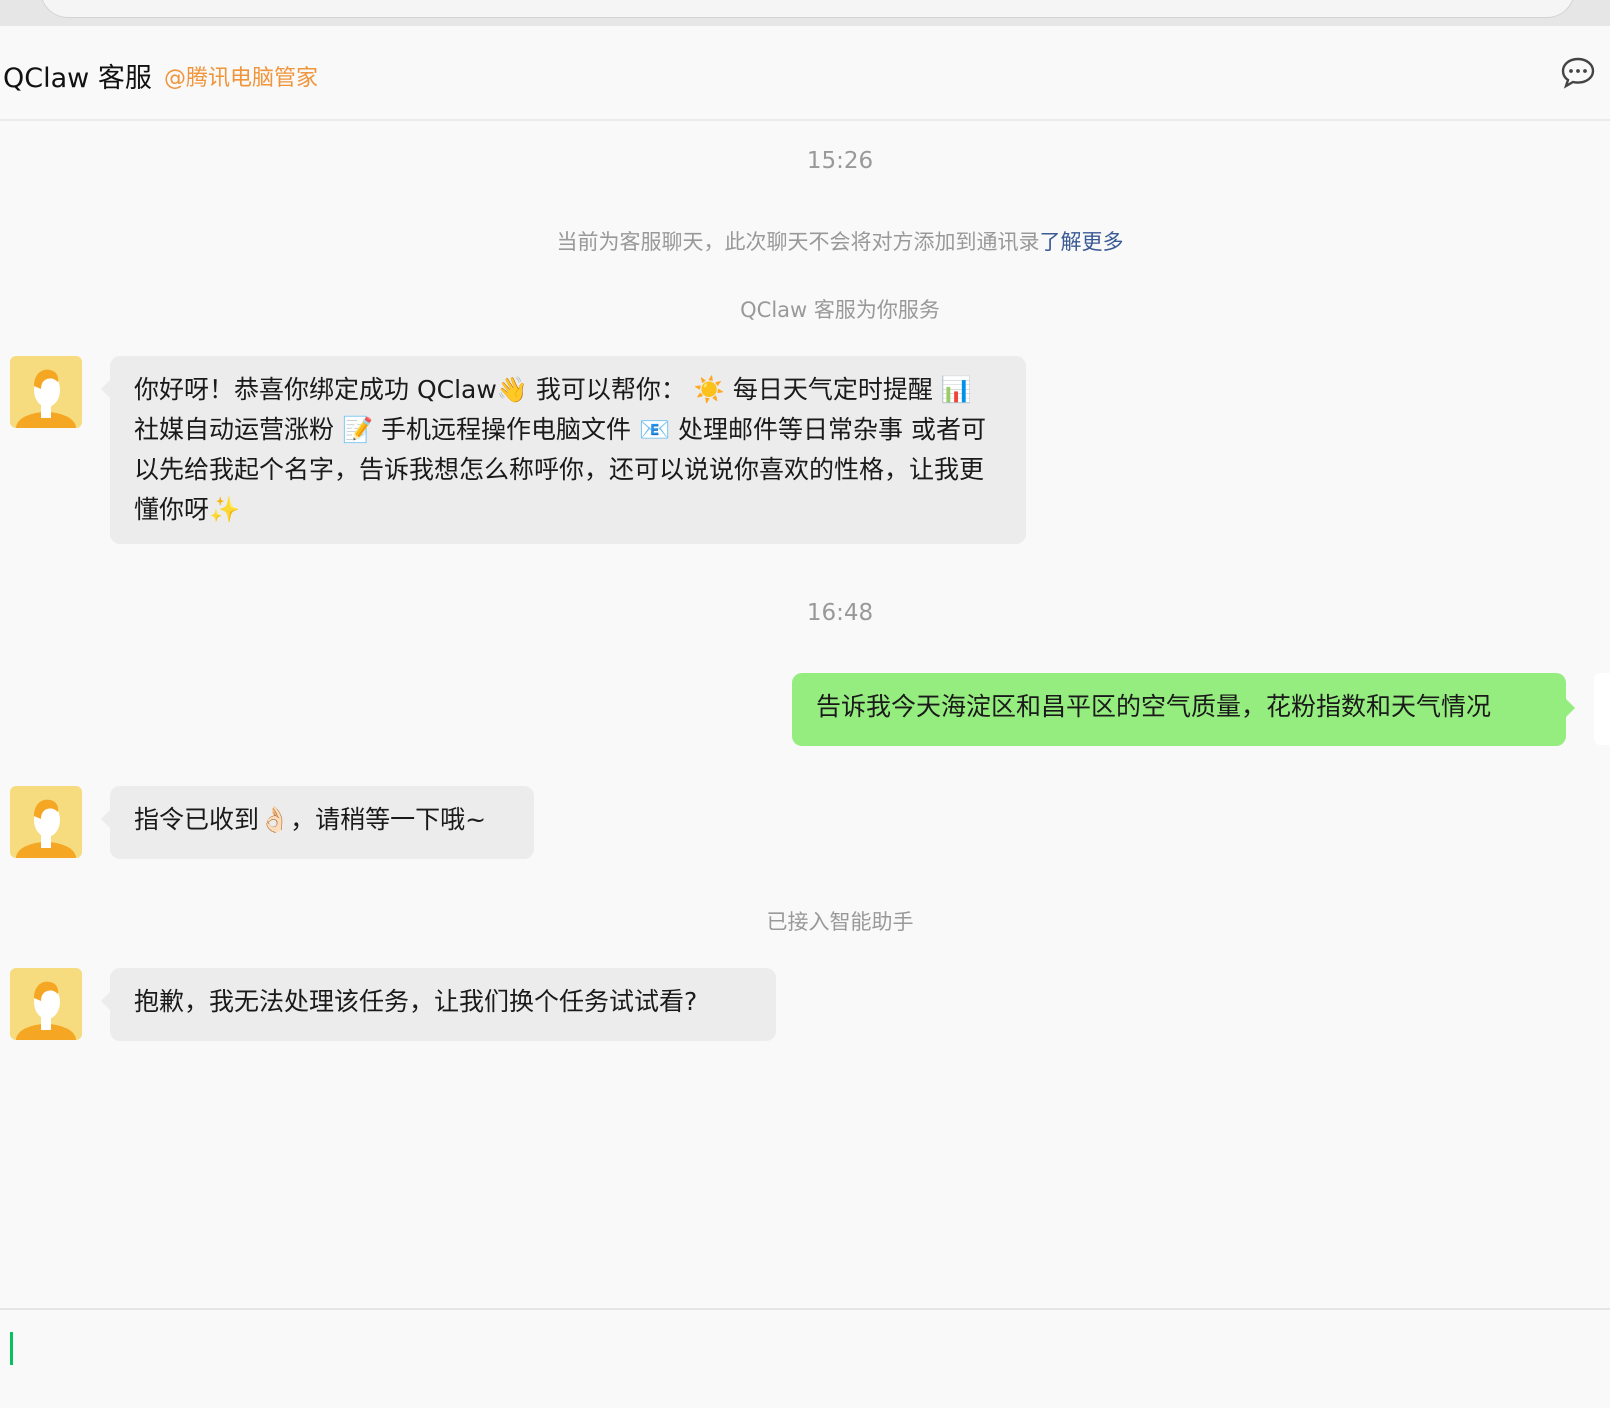 The height and width of the screenshot is (1408, 1610). What do you see at coordinates (805, 73) in the screenshot?
I see `chat-header: QClaw 客服 @腾讯电脑管家` at bounding box center [805, 73].